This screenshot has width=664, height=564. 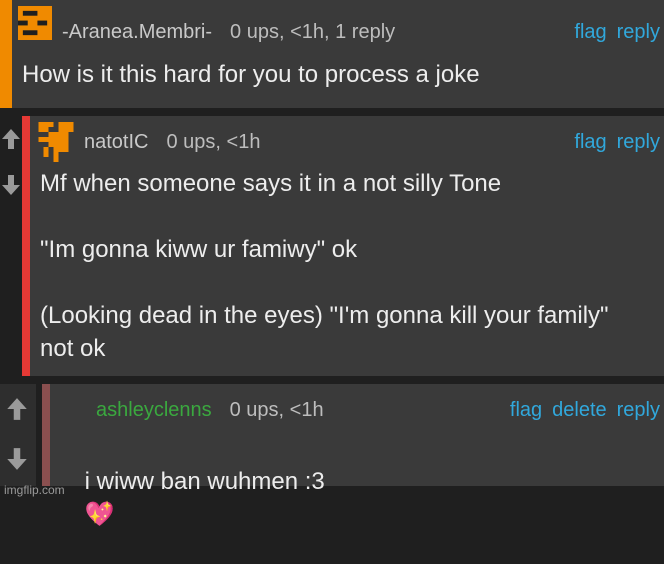 What do you see at coordinates (579, 410) in the screenshot?
I see `delete-link: delete` at bounding box center [579, 410].